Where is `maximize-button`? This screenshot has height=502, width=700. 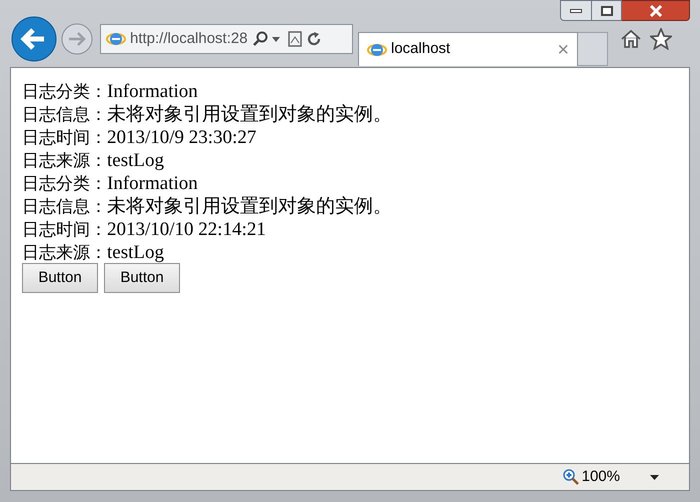 maximize-button is located at coordinates (607, 10).